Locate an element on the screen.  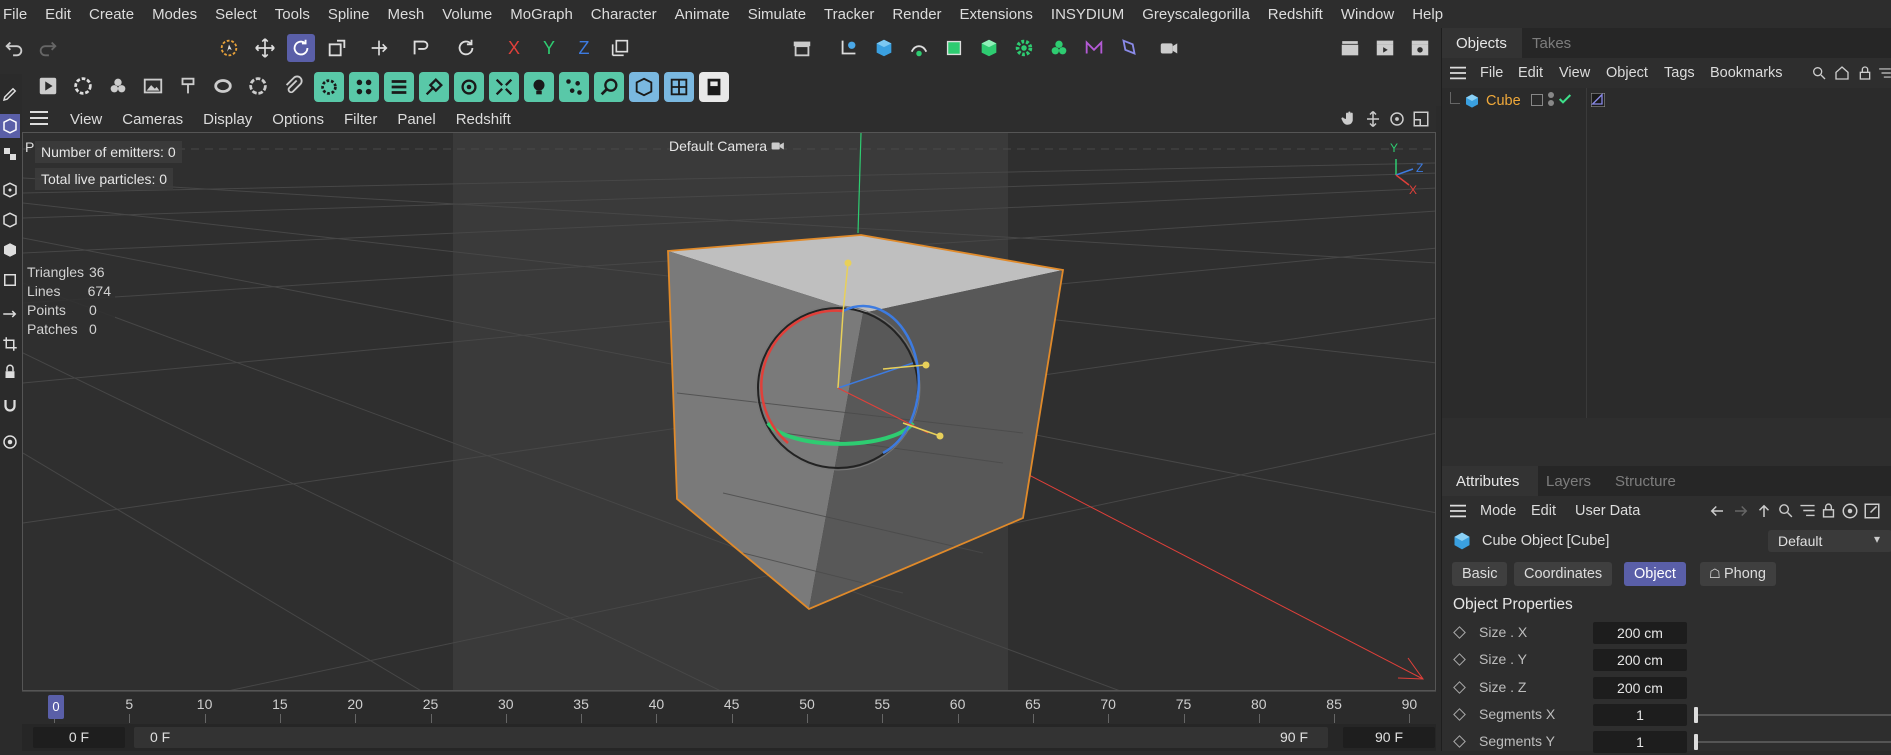
recent-tools-button is located at coordinates (421, 48).